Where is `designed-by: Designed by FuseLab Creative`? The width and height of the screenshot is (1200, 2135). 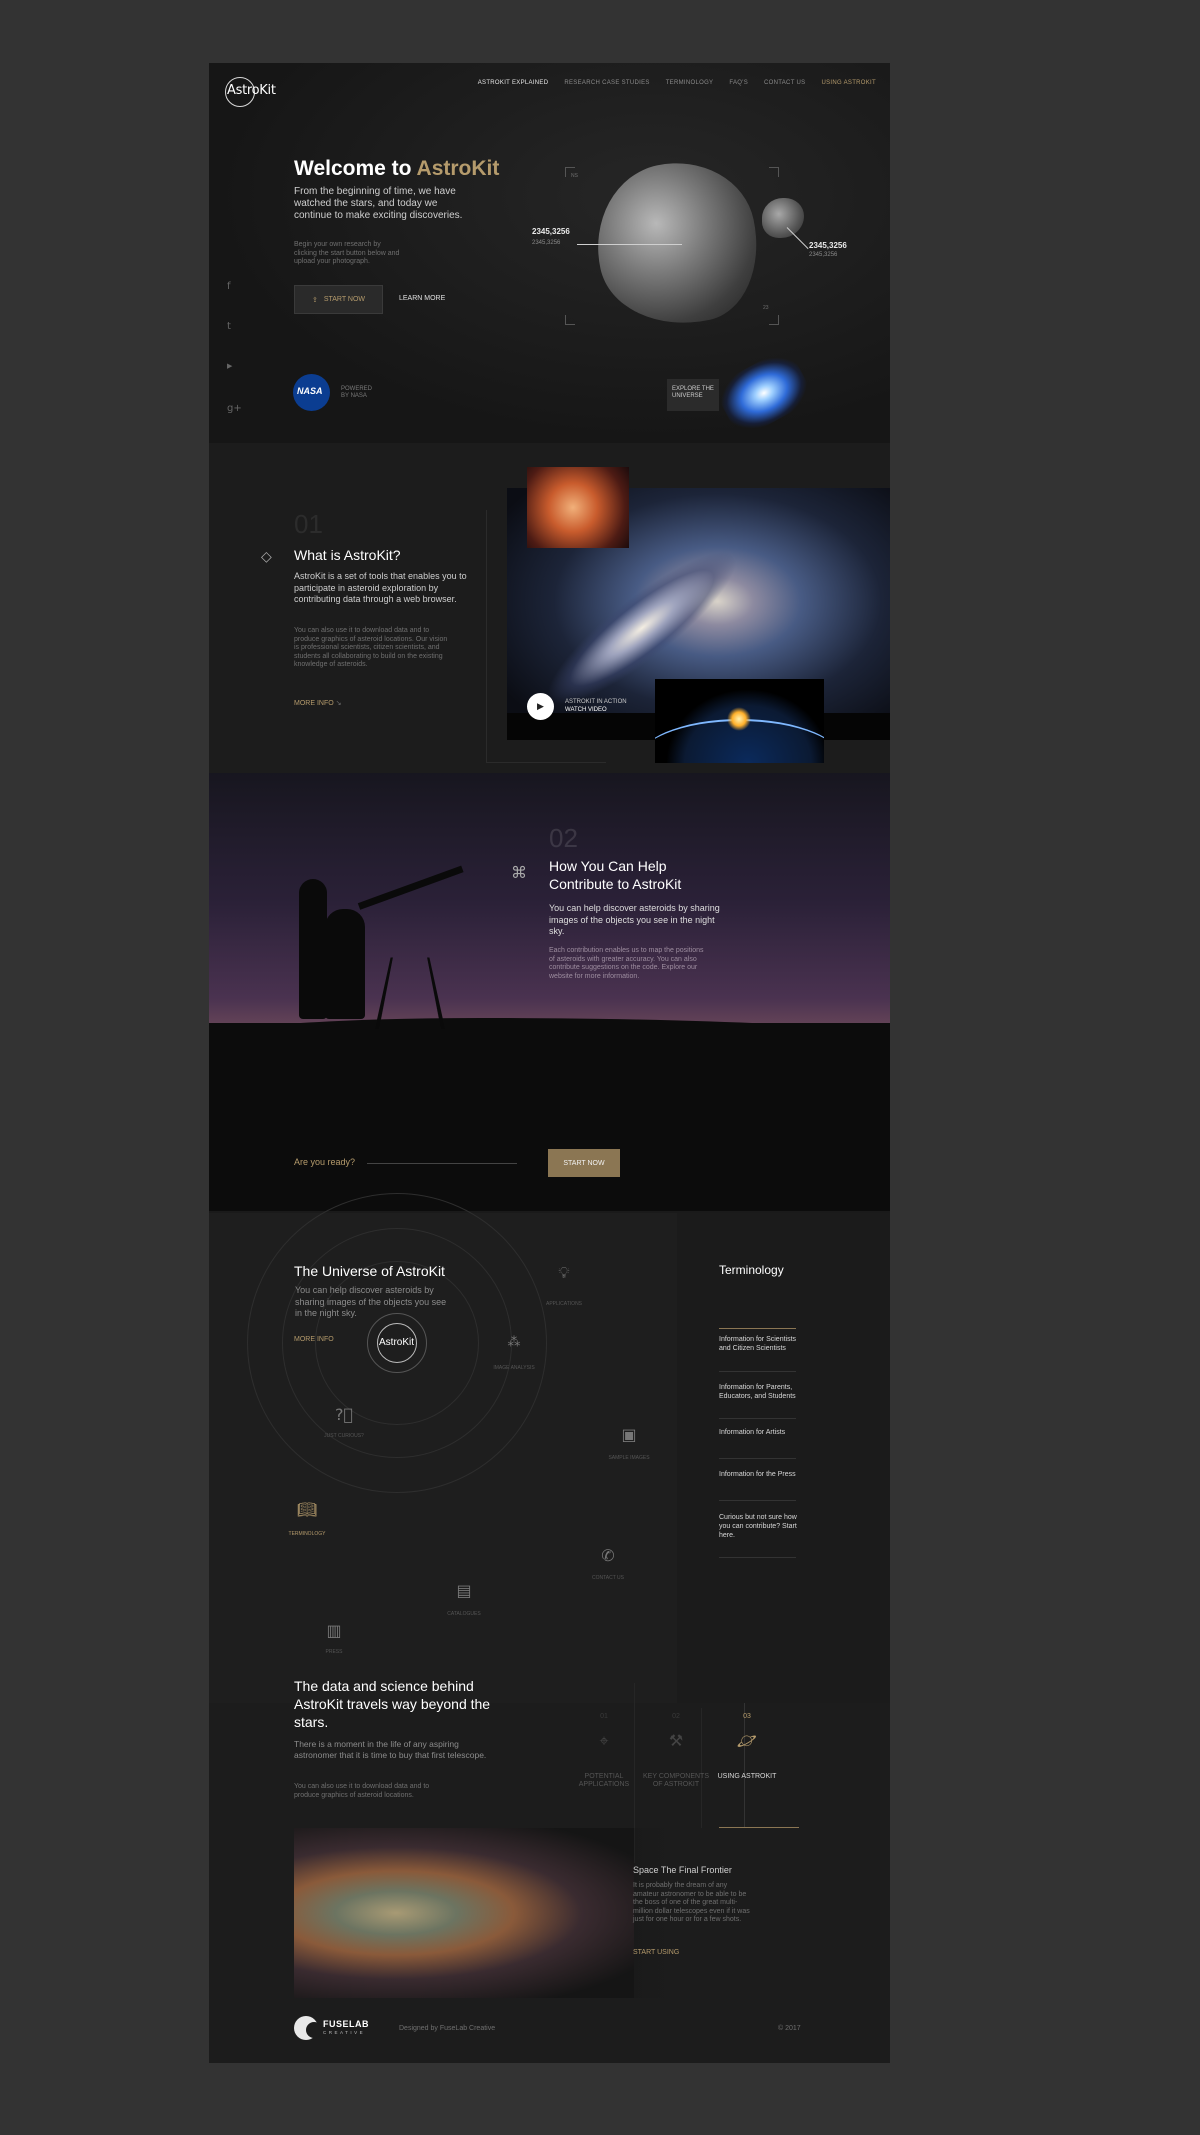 designed-by: Designed by FuseLab Creative is located at coordinates (447, 2028).